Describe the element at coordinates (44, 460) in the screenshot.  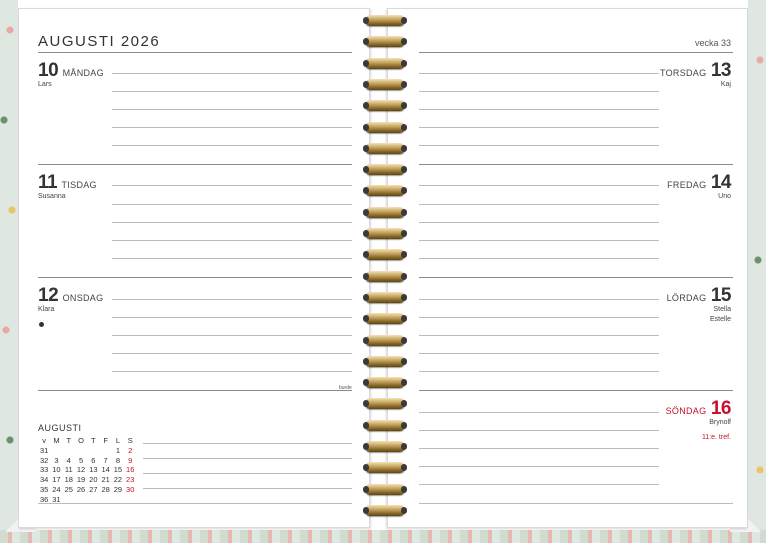
I see `week-number: 32` at that location.